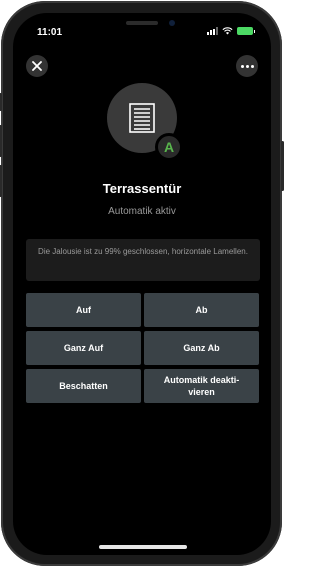  Describe the element at coordinates (169, 147) in the screenshot. I see `automatic-mode-badge: A` at that location.